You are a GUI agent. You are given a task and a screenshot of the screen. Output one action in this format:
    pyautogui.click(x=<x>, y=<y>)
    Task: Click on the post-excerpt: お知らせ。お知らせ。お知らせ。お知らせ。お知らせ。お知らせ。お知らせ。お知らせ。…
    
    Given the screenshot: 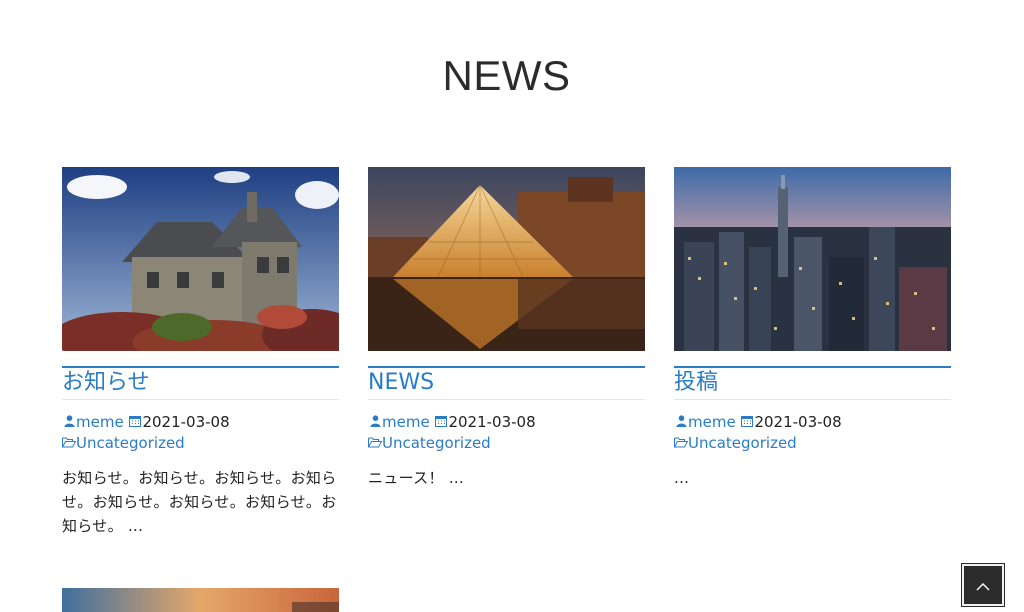 What is the action you would take?
    pyautogui.click(x=199, y=502)
    